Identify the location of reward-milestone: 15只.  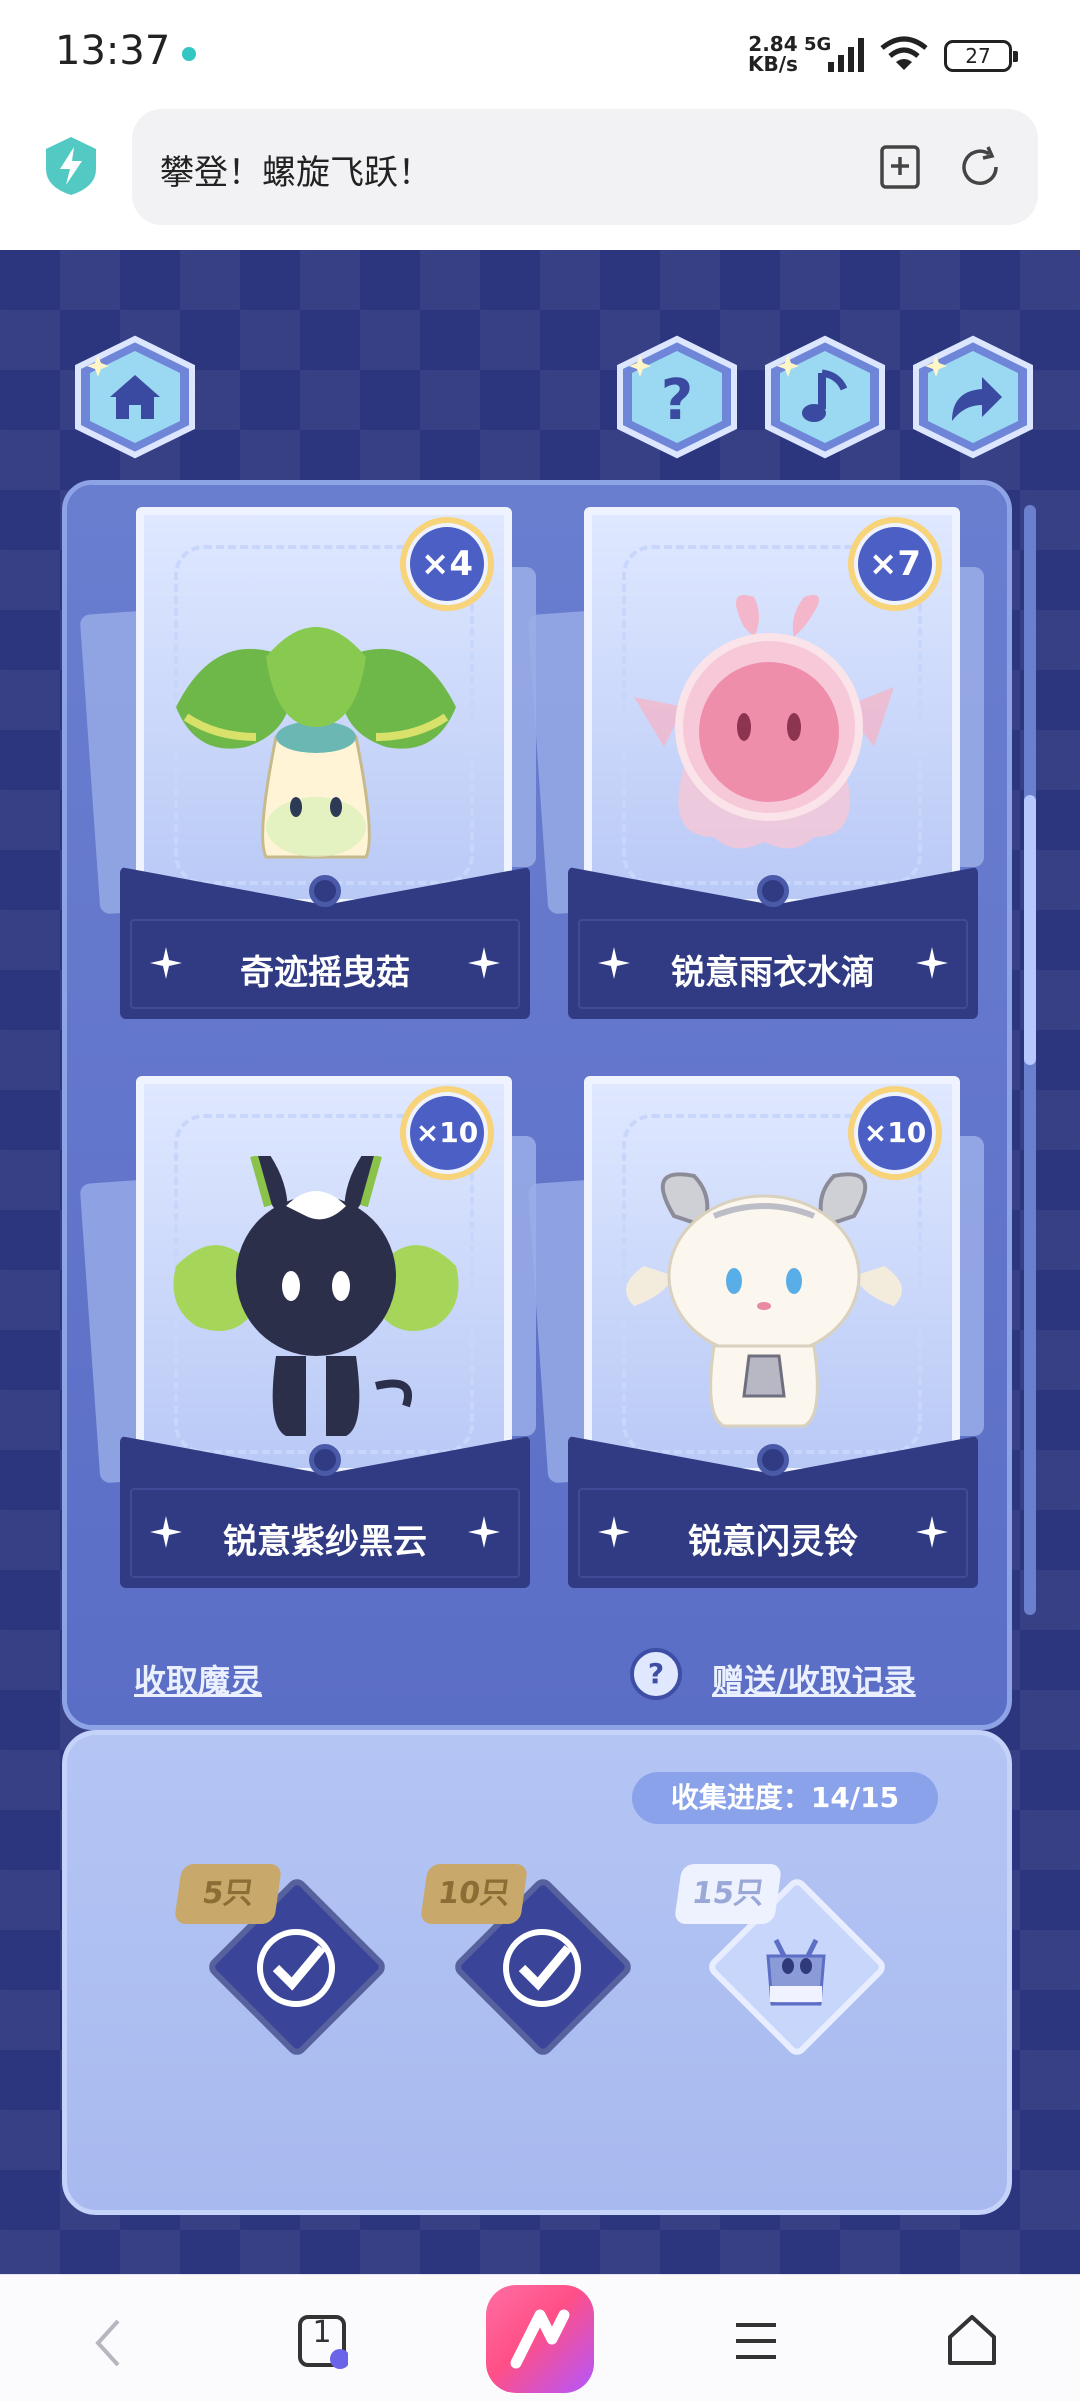
(781, 1962).